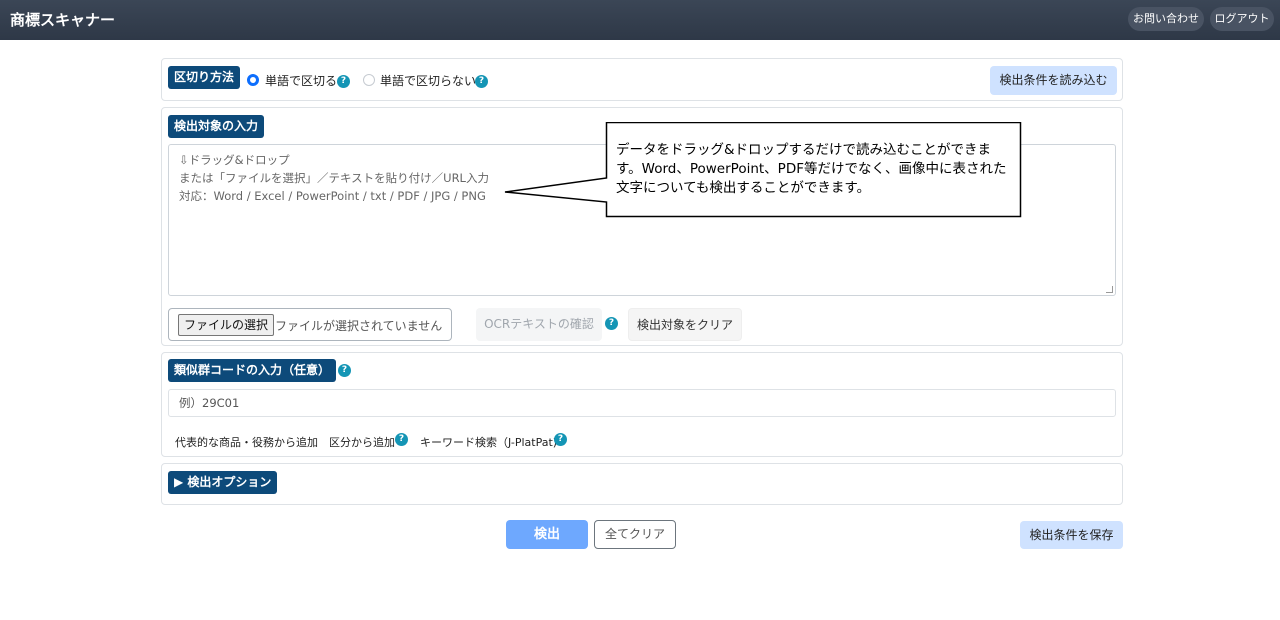  Describe the element at coordinates (1109, 289) in the screenshot. I see `resize-handle-icon` at that location.